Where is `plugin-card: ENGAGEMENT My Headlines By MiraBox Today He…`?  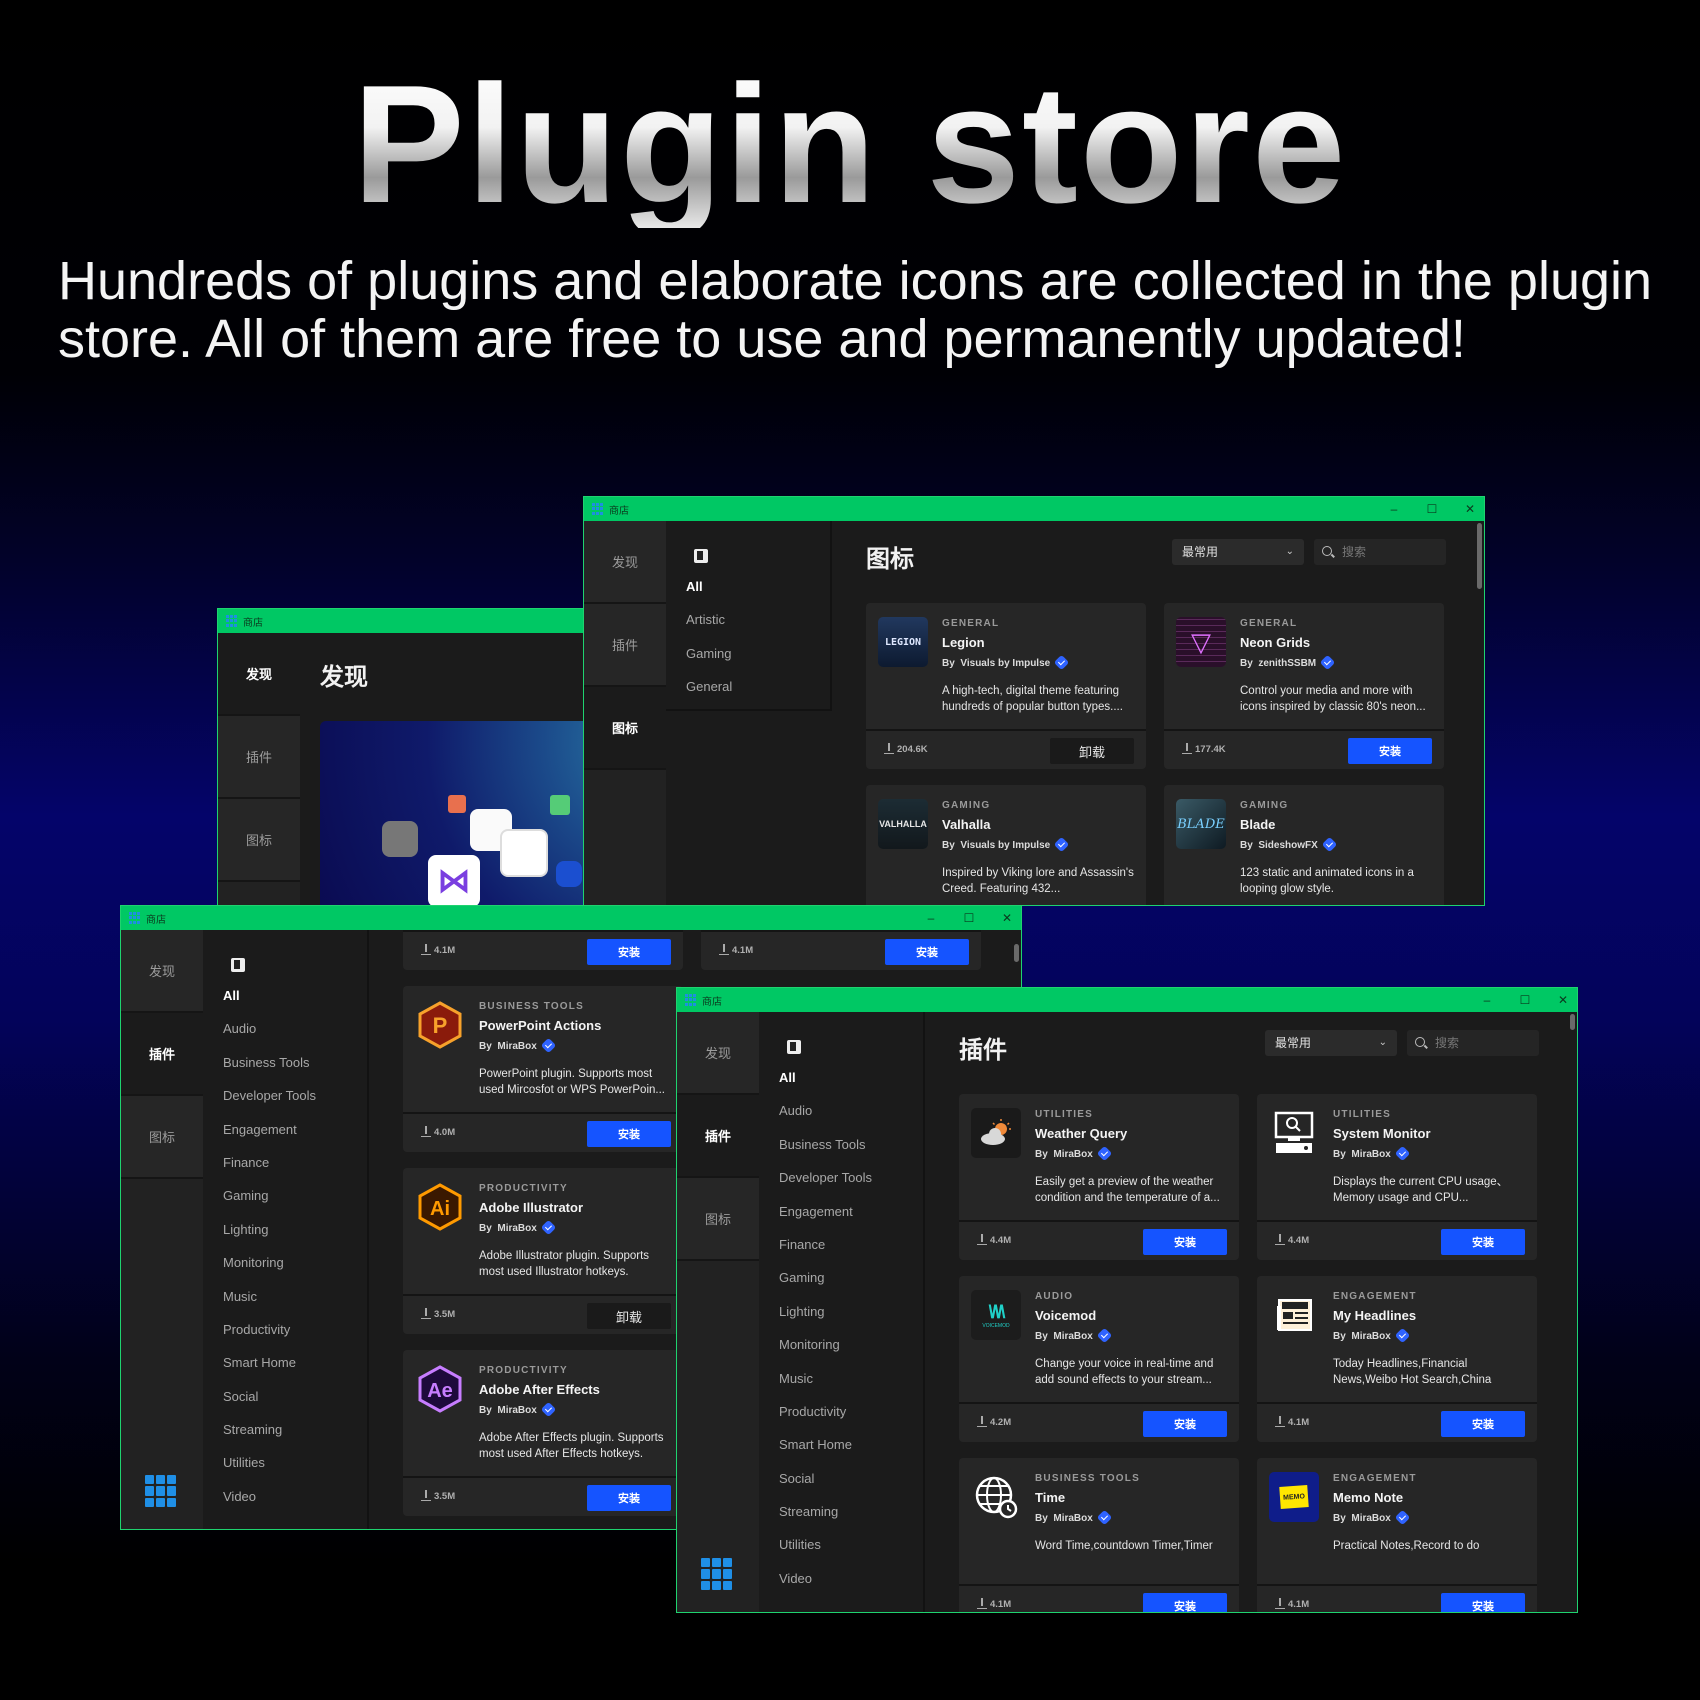
plugin-card: ENGAGEMENT My Headlines By MiraBox Today He… is located at coordinates (1397, 1359).